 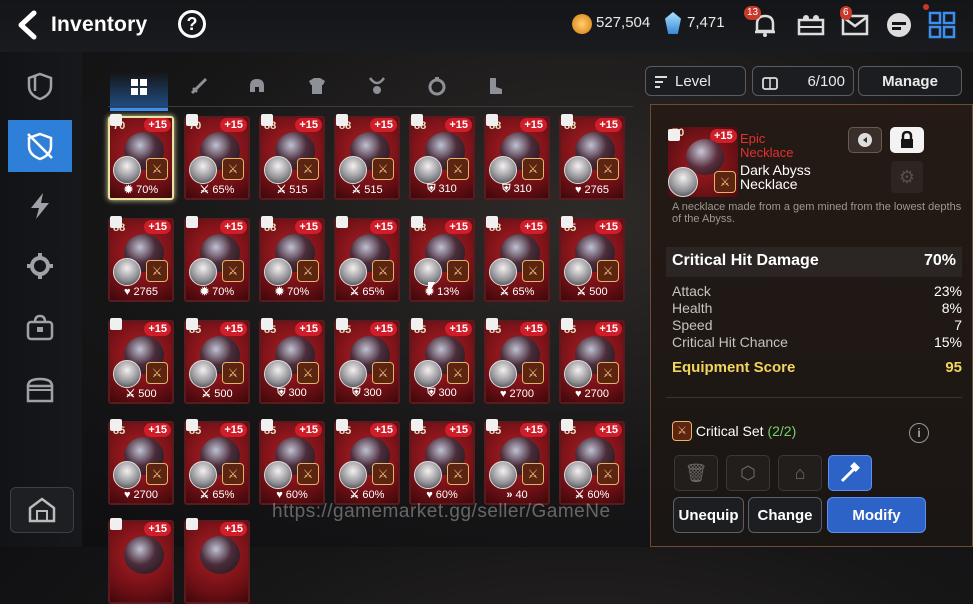 What do you see at coordinates (517, 463) in the screenshot?
I see `equipment-slot: 85 +15 ⚔» 40` at bounding box center [517, 463].